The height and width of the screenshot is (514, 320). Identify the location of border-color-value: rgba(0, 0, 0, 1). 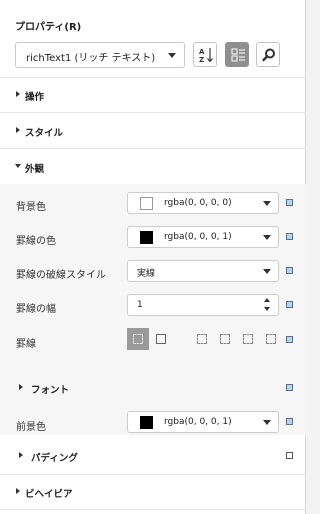
(198, 237).